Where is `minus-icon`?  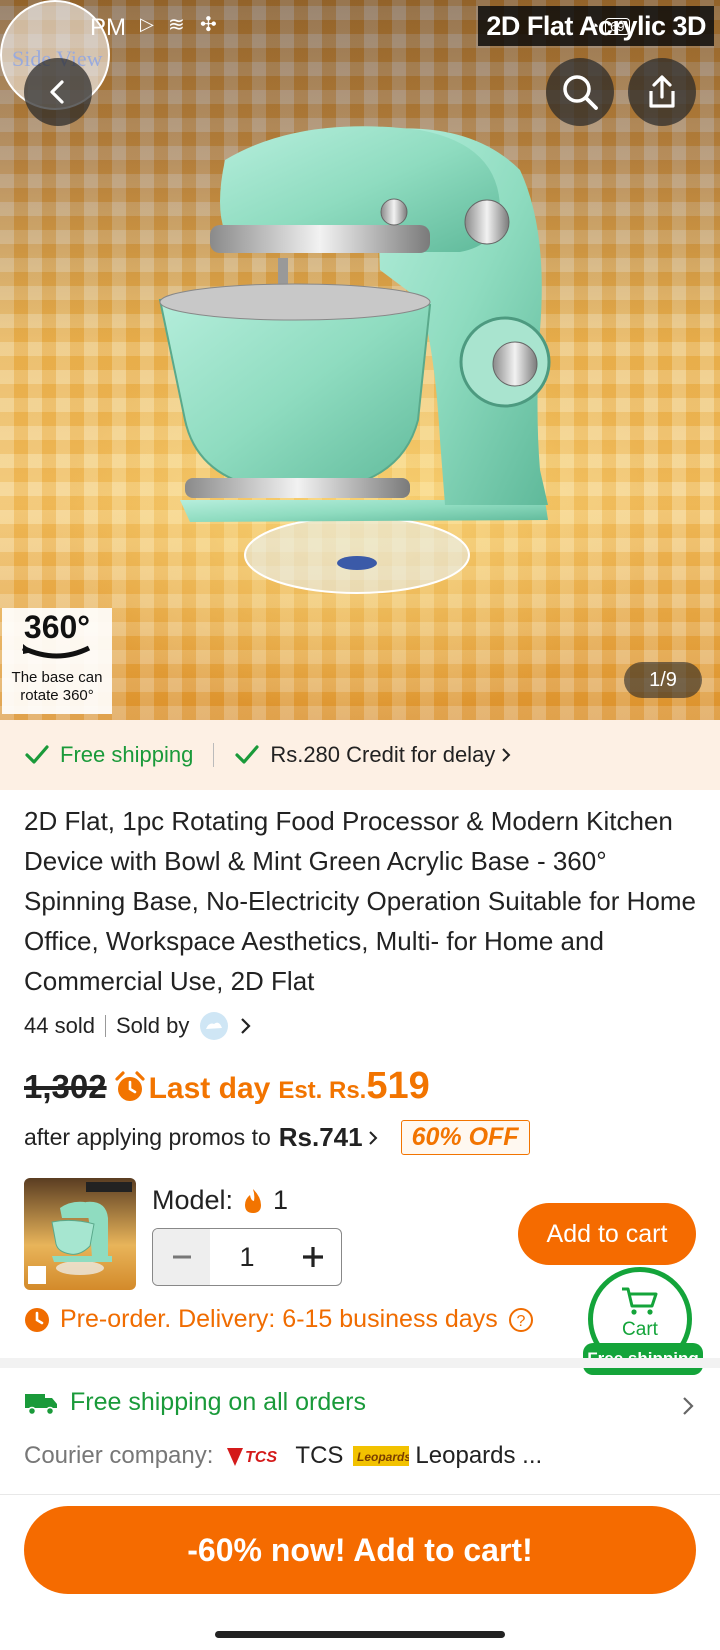 minus-icon is located at coordinates (181, 1257).